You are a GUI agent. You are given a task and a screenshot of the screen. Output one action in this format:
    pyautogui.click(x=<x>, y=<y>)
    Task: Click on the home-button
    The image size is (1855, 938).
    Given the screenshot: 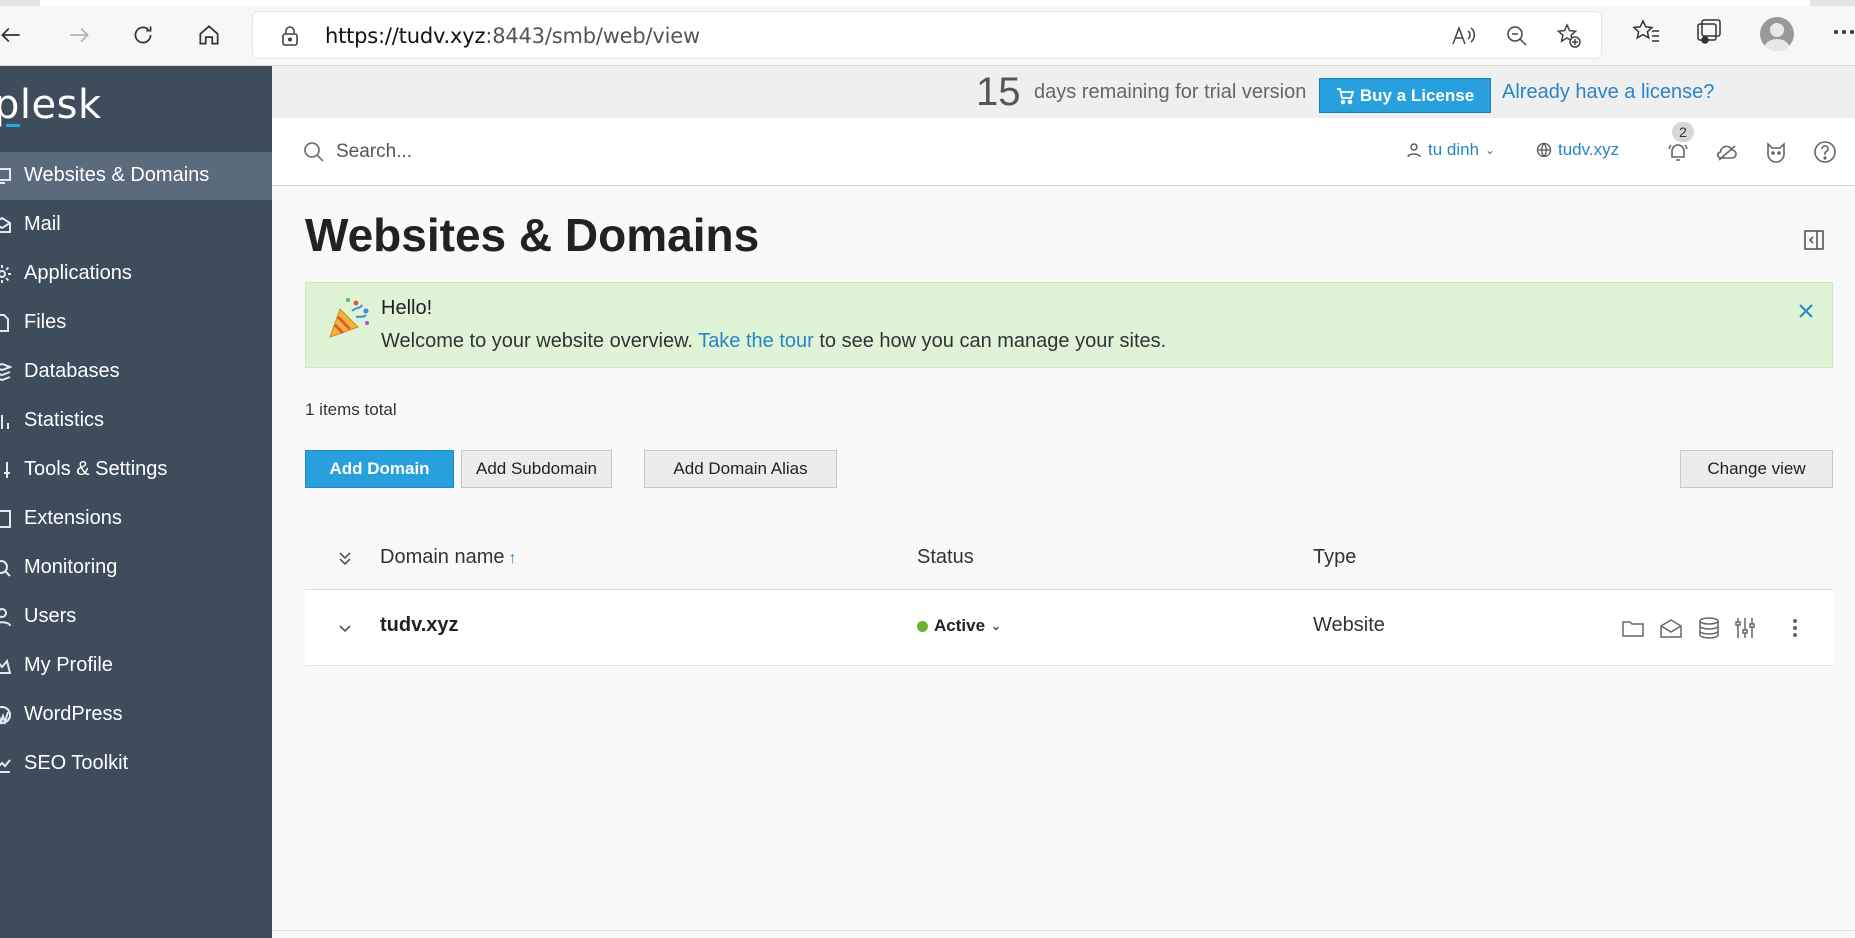 What is the action you would take?
    pyautogui.click(x=209, y=35)
    